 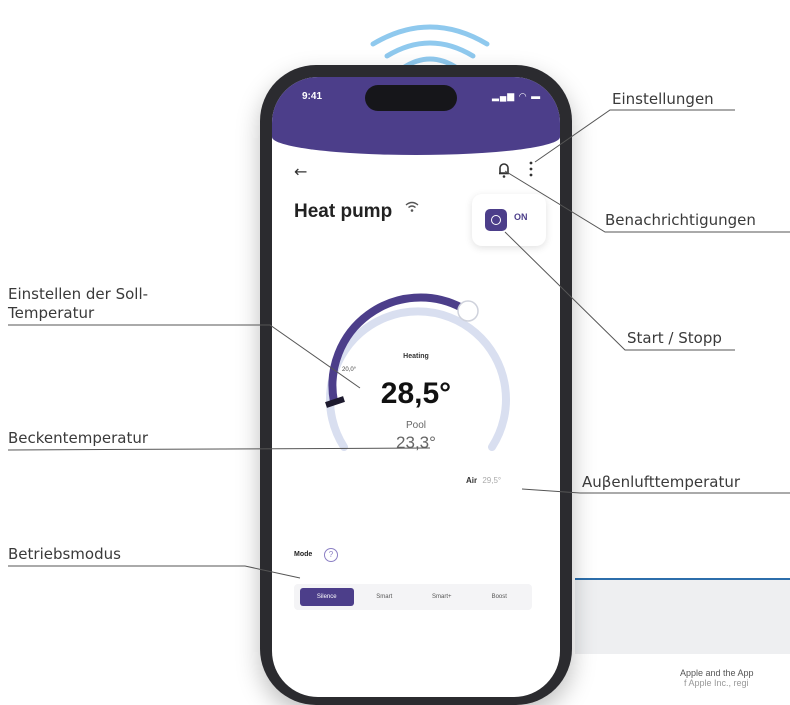 What do you see at coordinates (674, 338) in the screenshot?
I see `callout-start-stop: Start / Stopp` at bounding box center [674, 338].